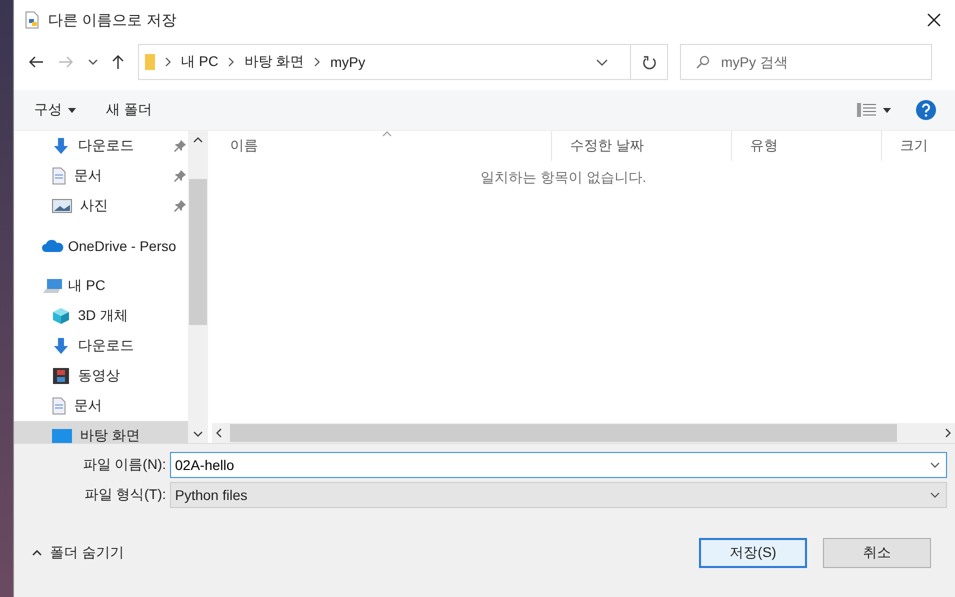 The width and height of the screenshot is (955, 597). I want to click on search-field: myPy 검색, so click(806, 62).